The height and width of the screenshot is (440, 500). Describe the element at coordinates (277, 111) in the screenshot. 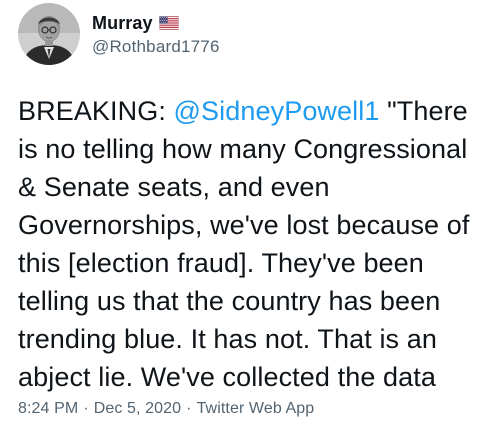

I see `mention-link: @SidneyPowell1` at that location.